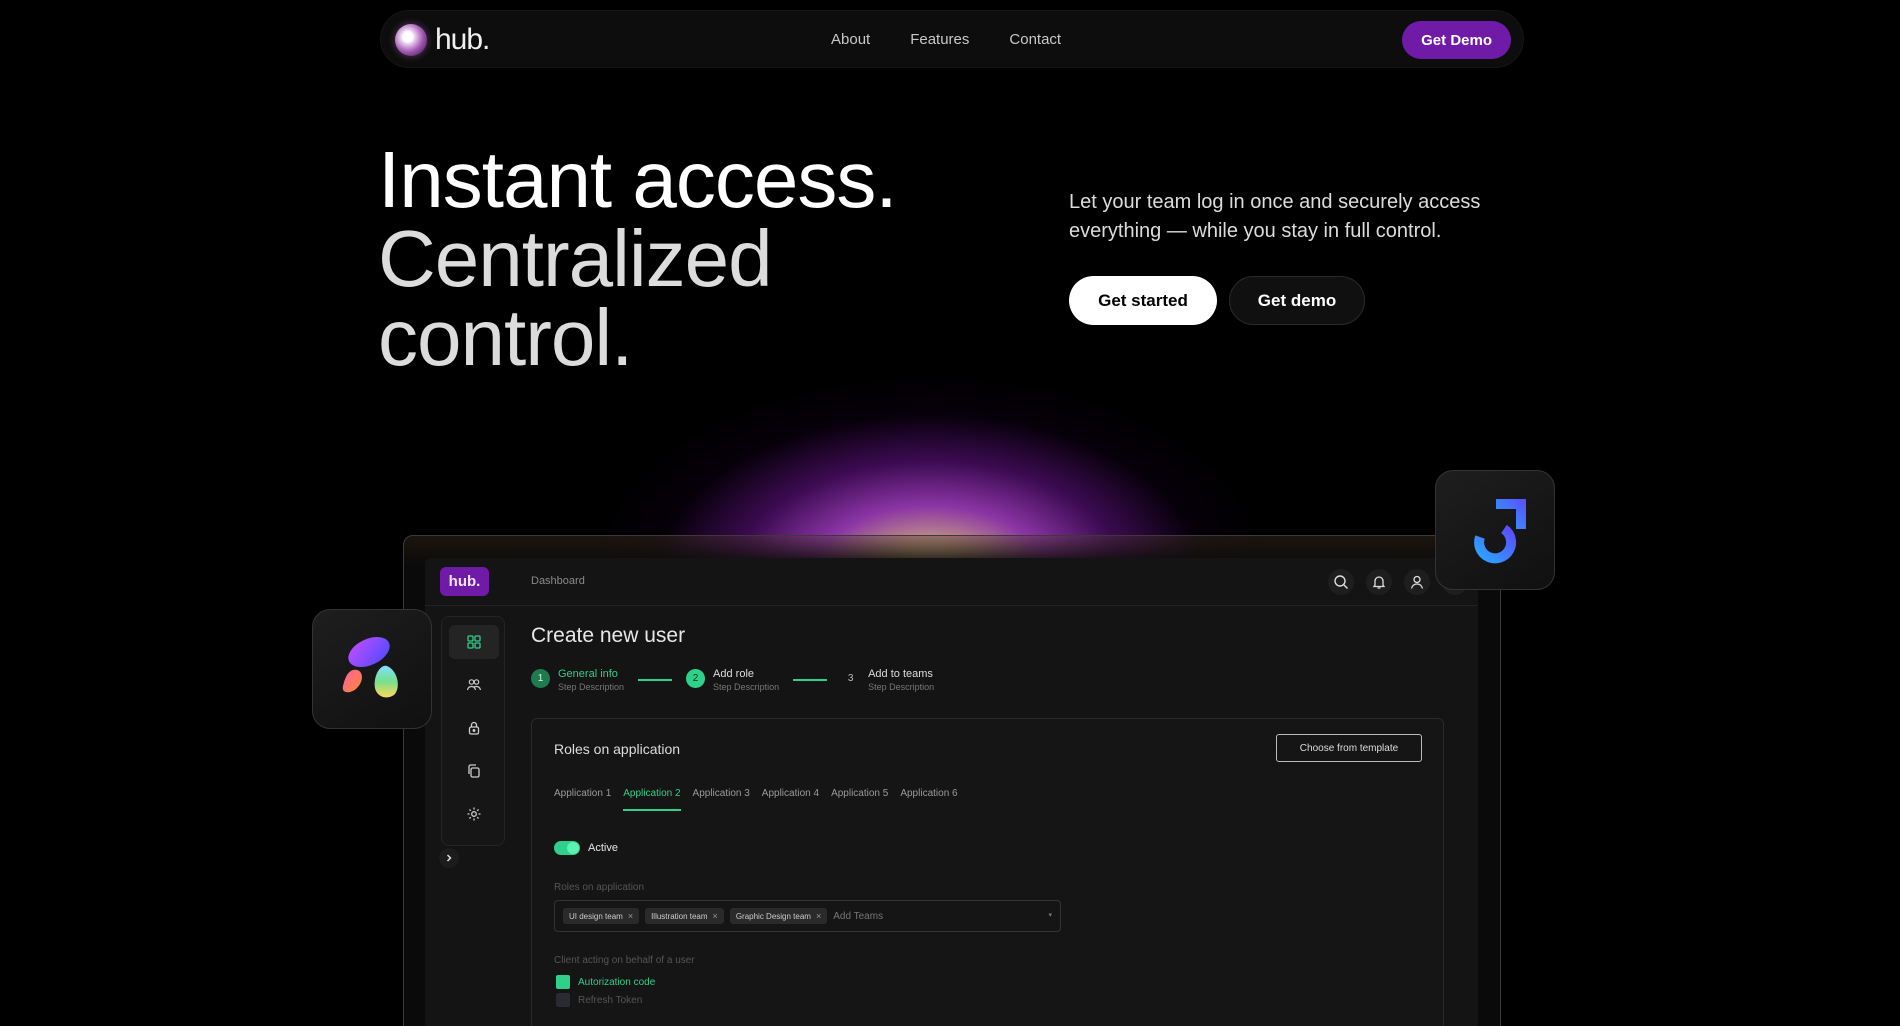  I want to click on step-add-role: 2 Add role Step Description, so click(732, 680).